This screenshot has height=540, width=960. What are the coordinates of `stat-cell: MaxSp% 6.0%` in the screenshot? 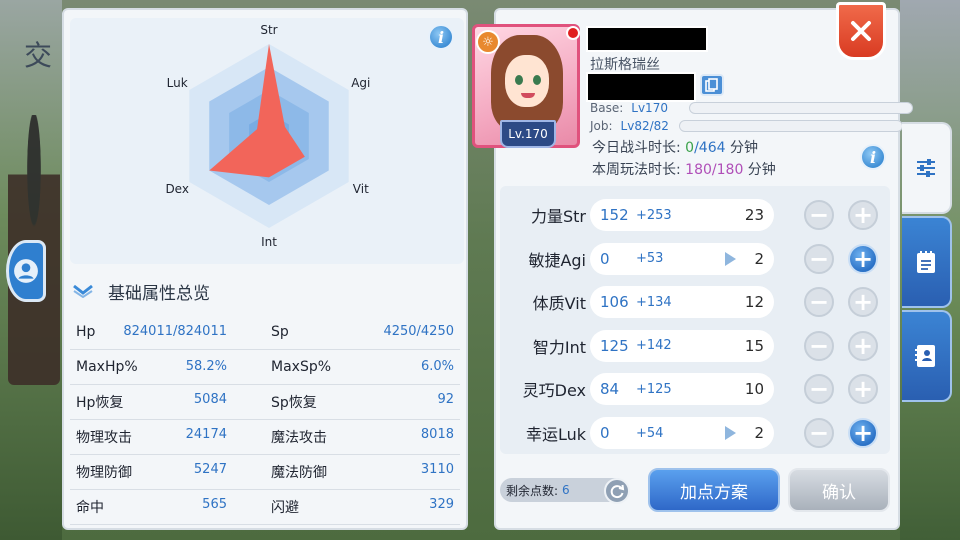 It's located at (362, 367).